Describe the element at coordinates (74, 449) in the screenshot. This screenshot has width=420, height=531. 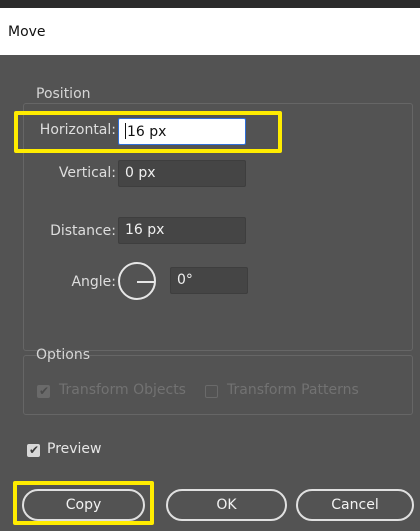
I see `preview-label: Preview` at that location.